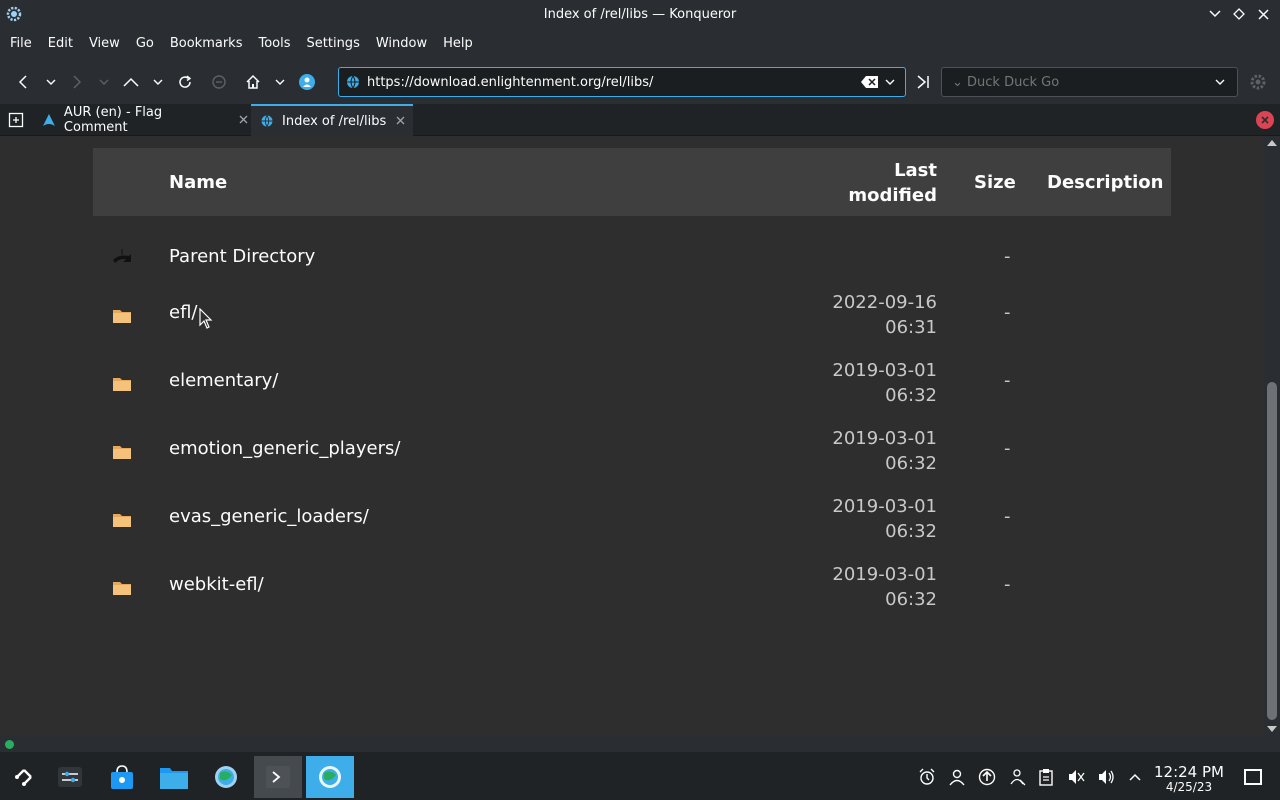 The image size is (1280, 800). What do you see at coordinates (183, 312) in the screenshot?
I see `directory-link: efl/` at bounding box center [183, 312].